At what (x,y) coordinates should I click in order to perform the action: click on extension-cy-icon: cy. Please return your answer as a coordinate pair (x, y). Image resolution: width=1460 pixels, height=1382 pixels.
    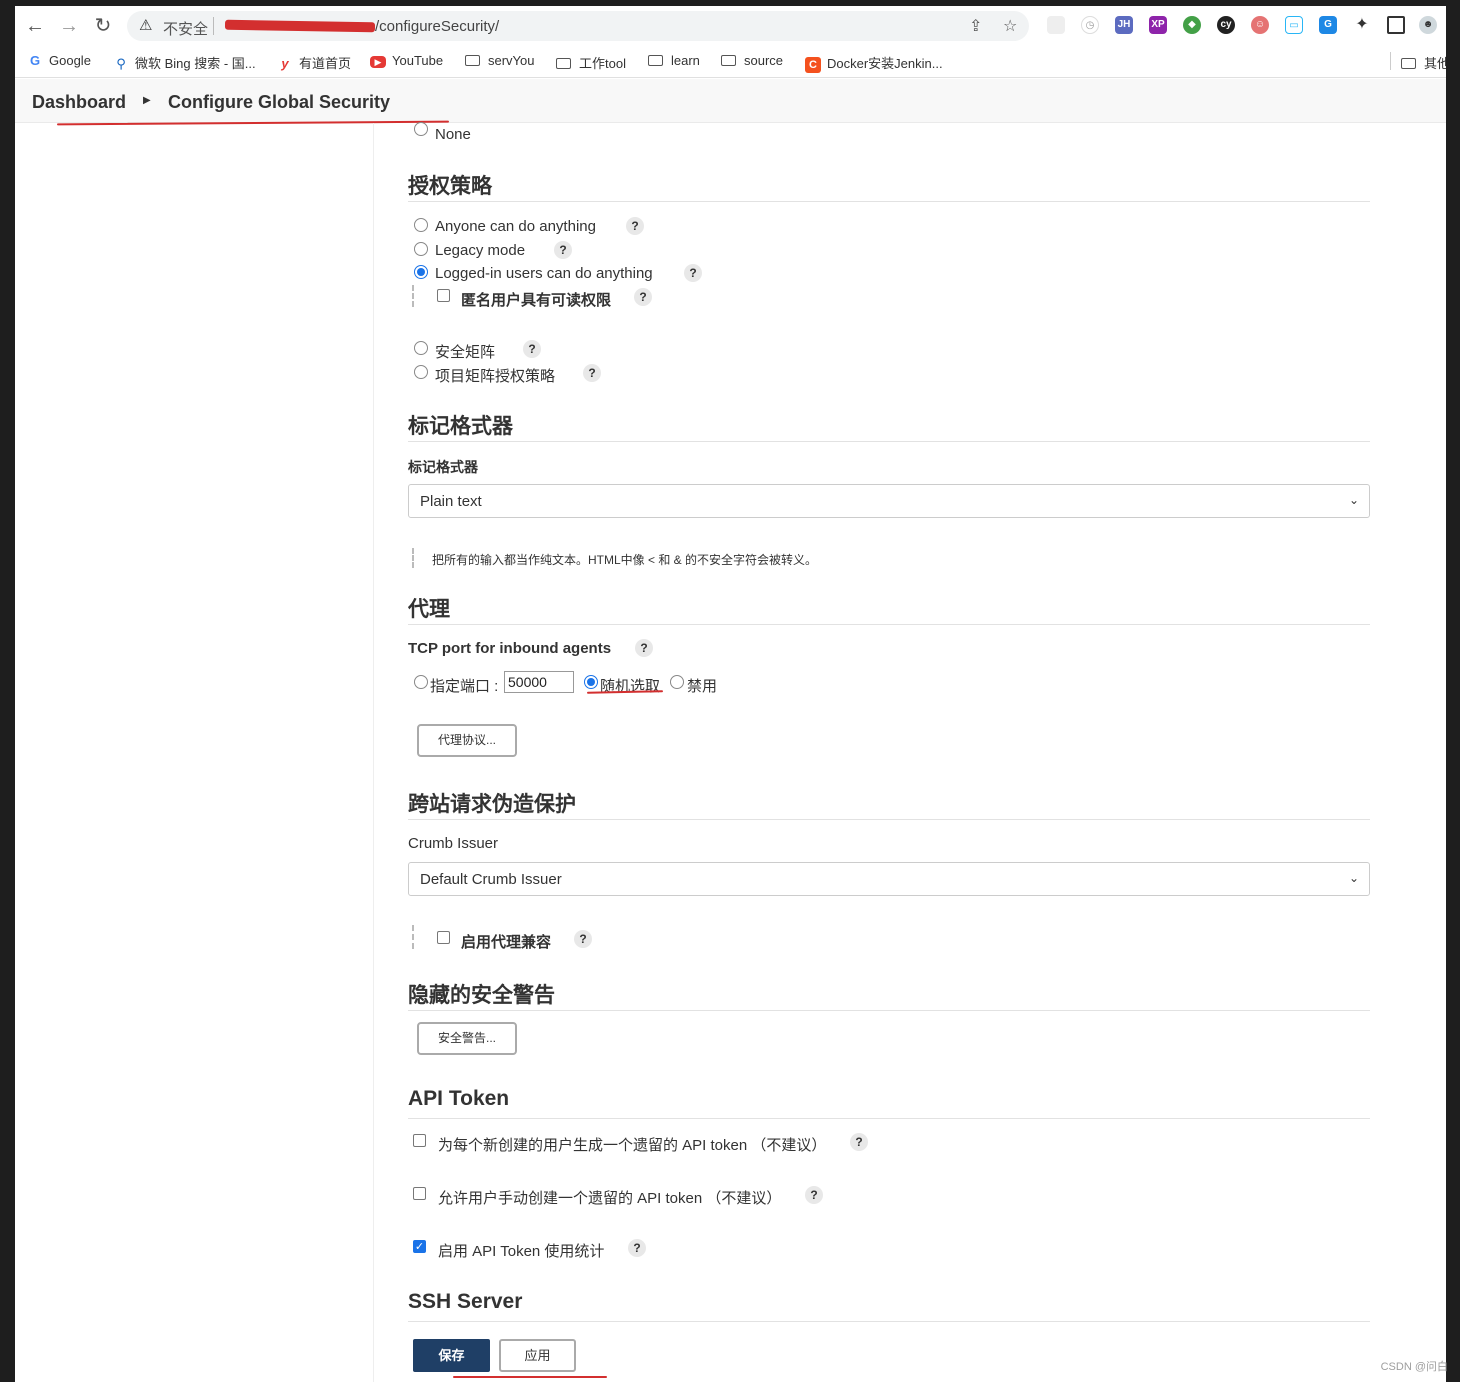
    Looking at the image, I should click on (1226, 25).